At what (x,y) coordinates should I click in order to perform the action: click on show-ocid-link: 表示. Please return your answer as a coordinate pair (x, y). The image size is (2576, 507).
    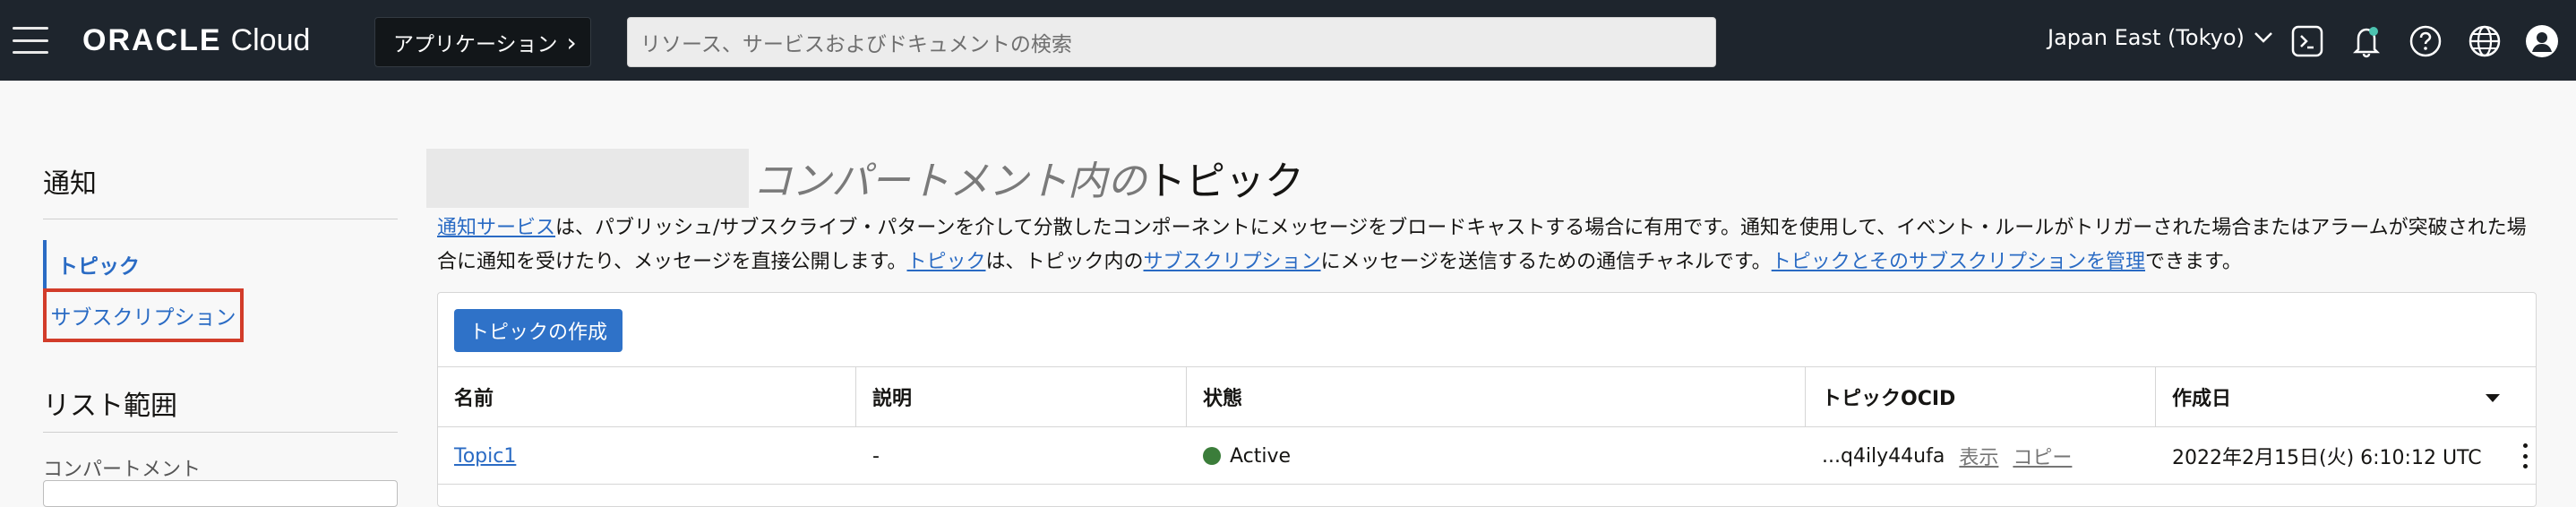
    Looking at the image, I should click on (1978, 456).